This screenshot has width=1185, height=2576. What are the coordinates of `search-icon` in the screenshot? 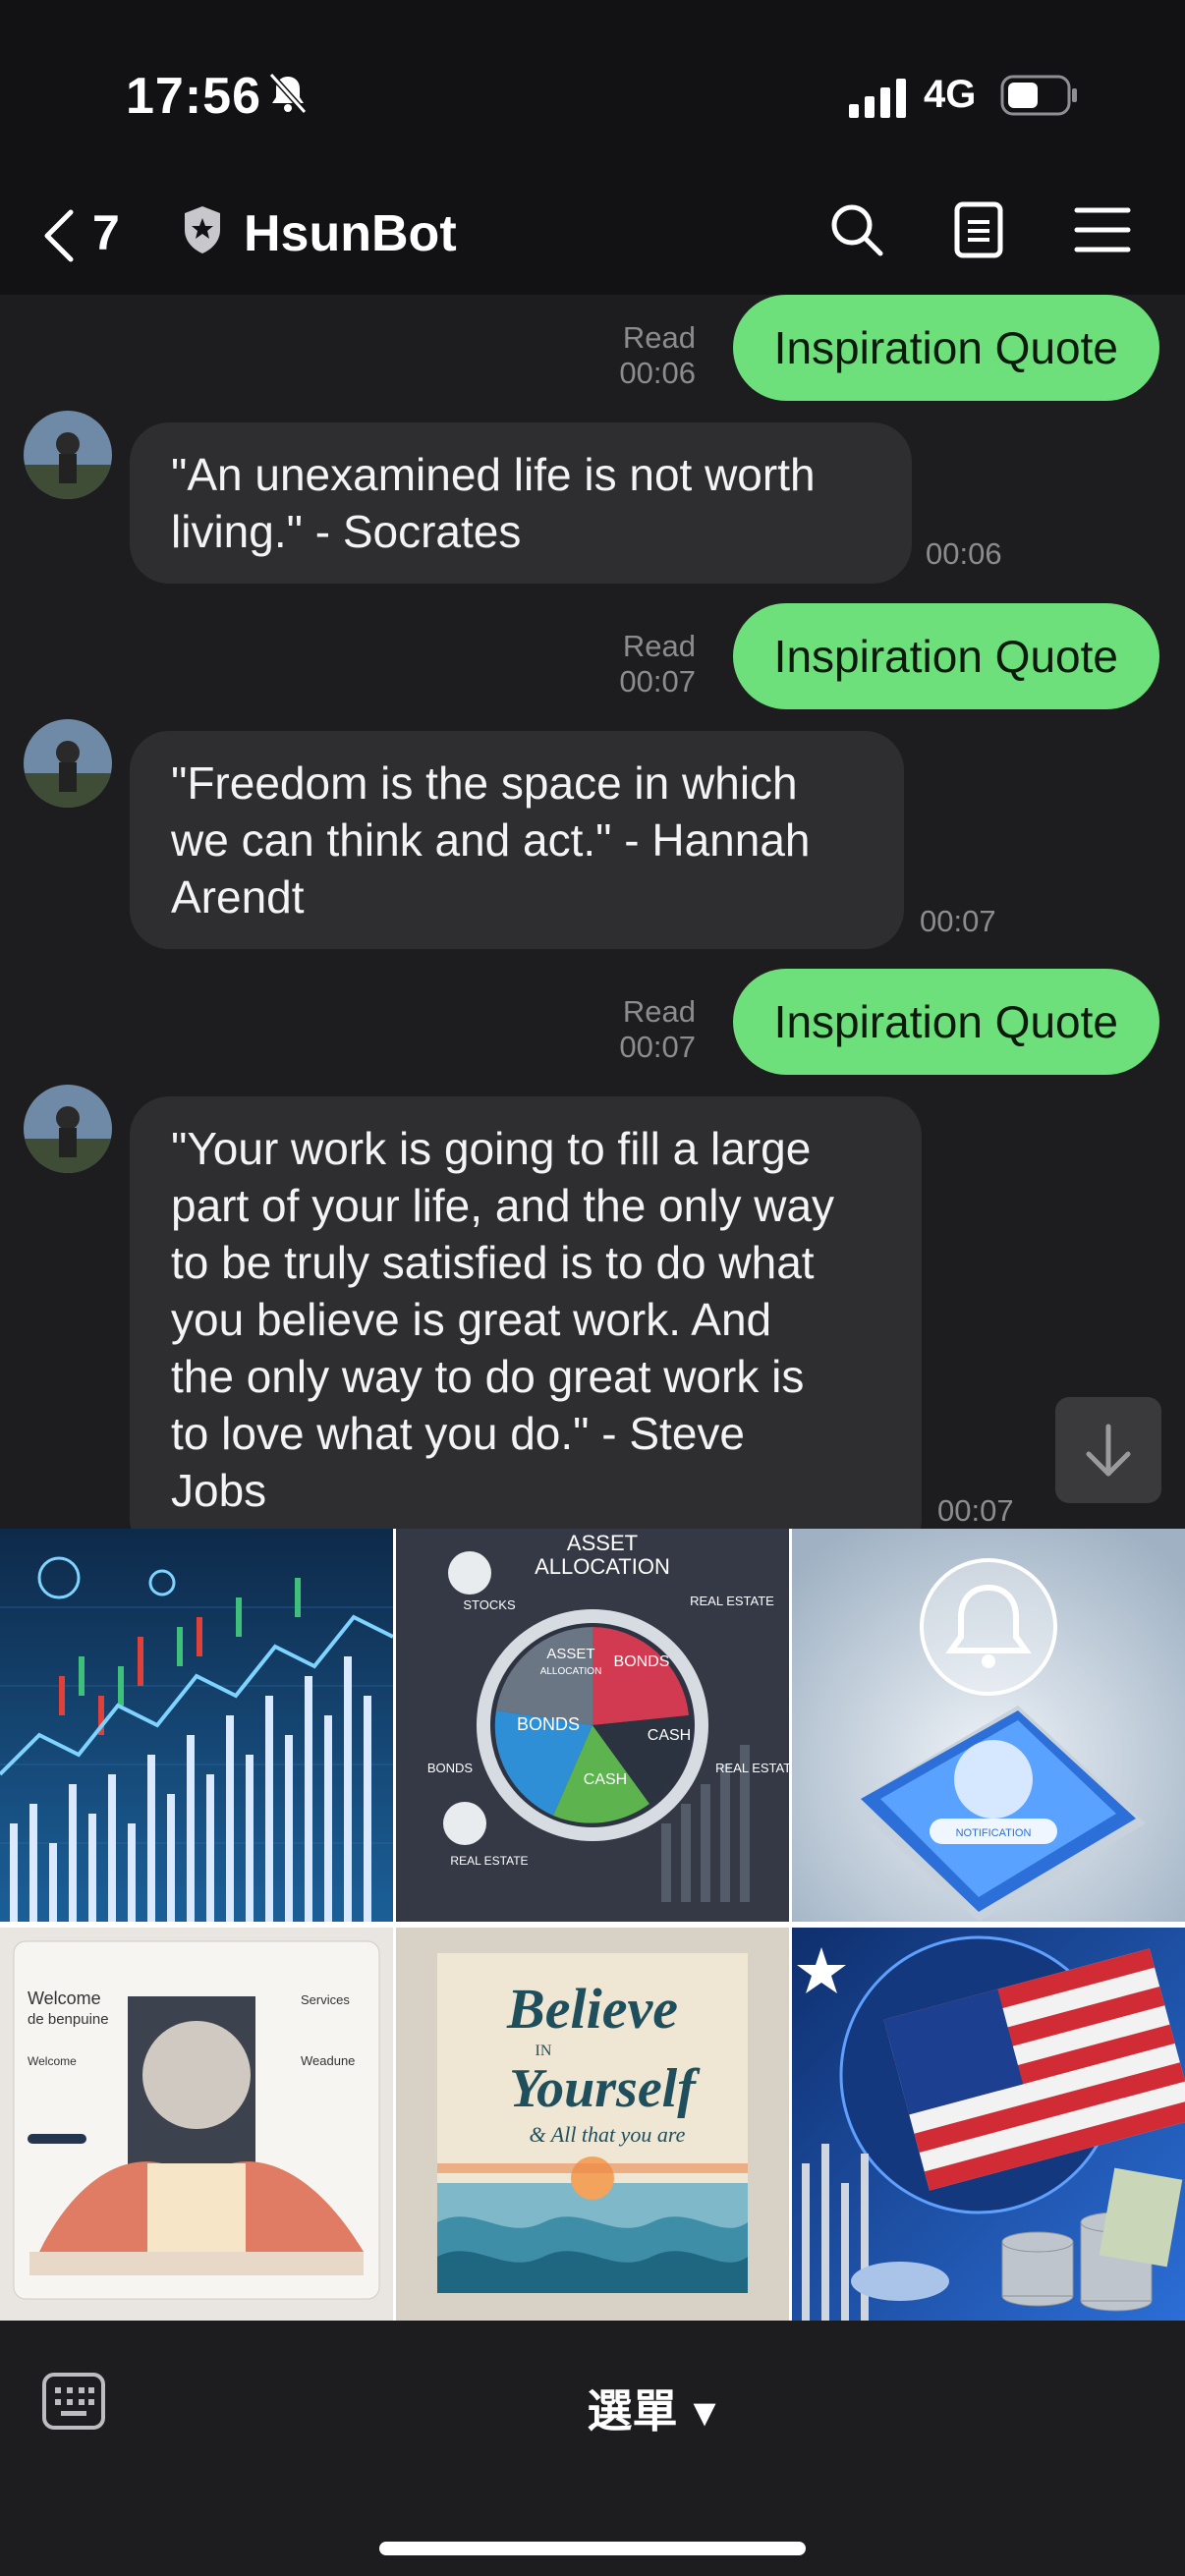 It's located at (857, 229).